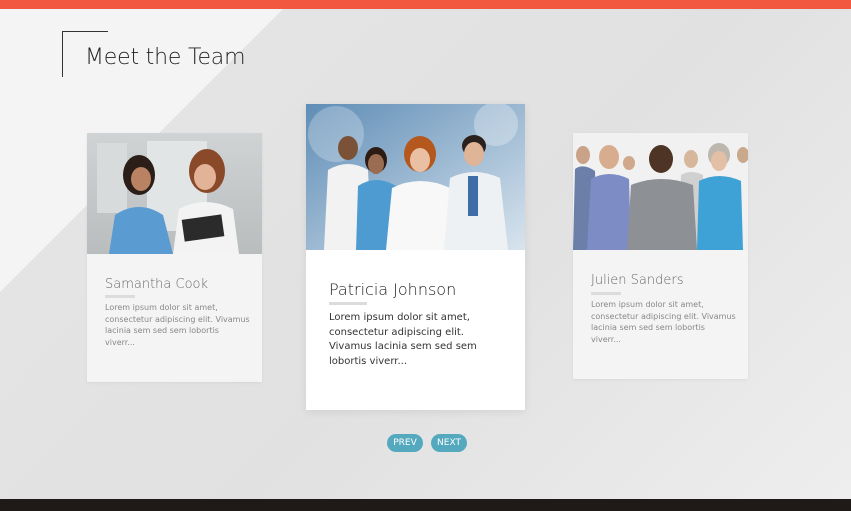  I want to click on team-photo-patricia, so click(415, 177).